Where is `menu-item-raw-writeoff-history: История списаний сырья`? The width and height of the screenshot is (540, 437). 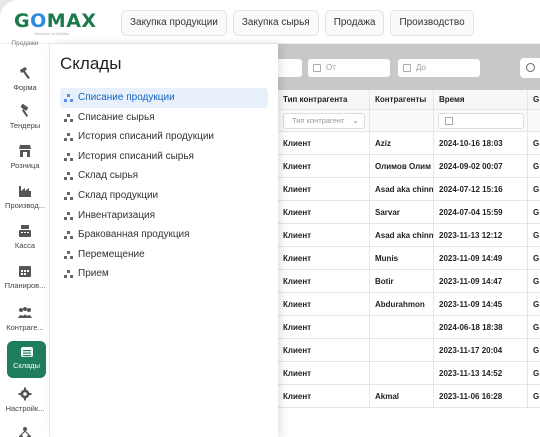
menu-item-raw-writeoff-history: История списаний сырья is located at coordinates (164, 157).